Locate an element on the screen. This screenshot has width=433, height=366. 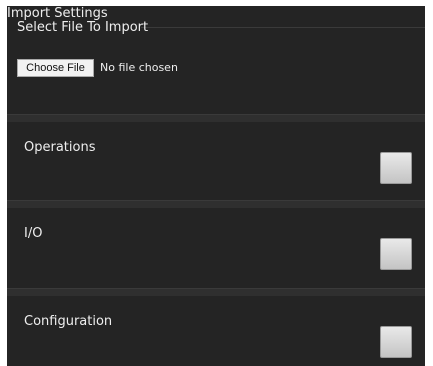
choose-file-button: Choose File is located at coordinates (55, 68).